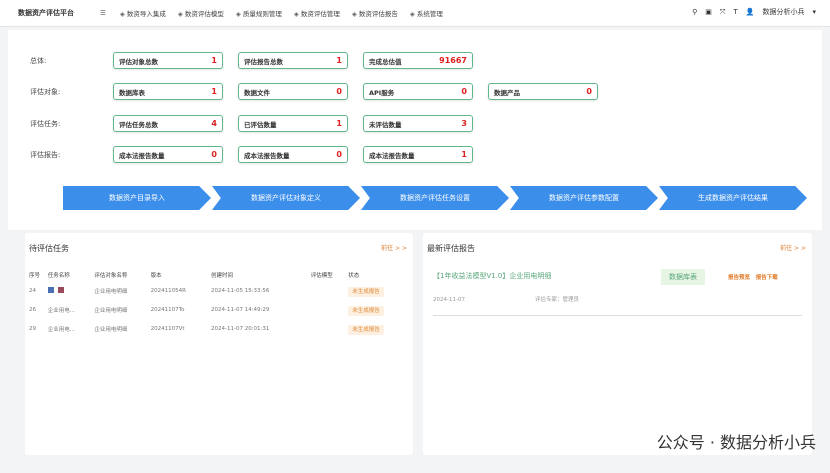 This screenshot has height=473, width=830. Describe the element at coordinates (240, 309) in the screenshot. I see `table-cell: 2024-11-07 14:49:29` at that location.